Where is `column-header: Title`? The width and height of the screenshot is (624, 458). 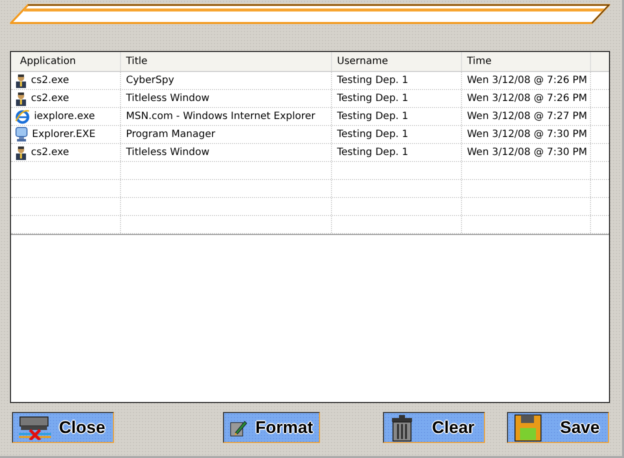 column-header: Title is located at coordinates (226, 61).